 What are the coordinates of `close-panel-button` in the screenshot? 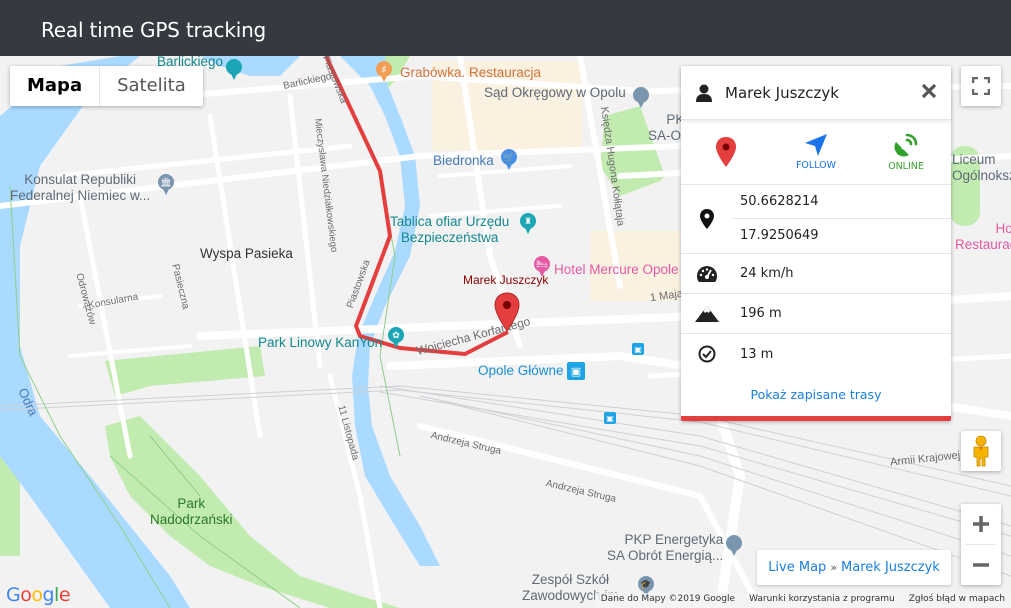 It's located at (929, 93).